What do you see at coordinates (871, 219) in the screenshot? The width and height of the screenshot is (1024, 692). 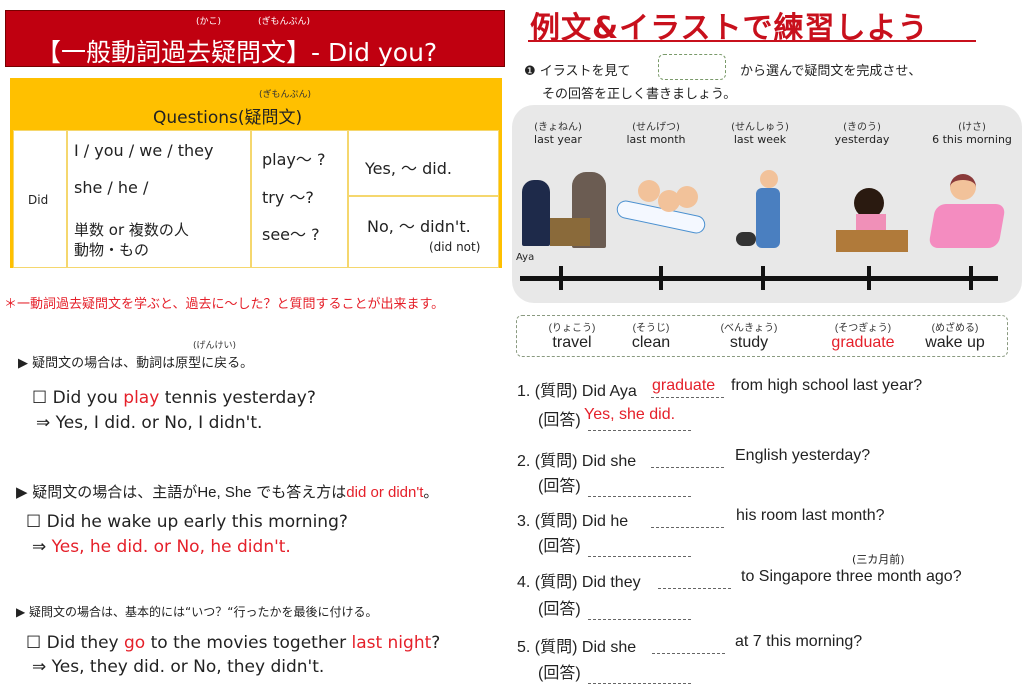 I see `study-illustration` at bounding box center [871, 219].